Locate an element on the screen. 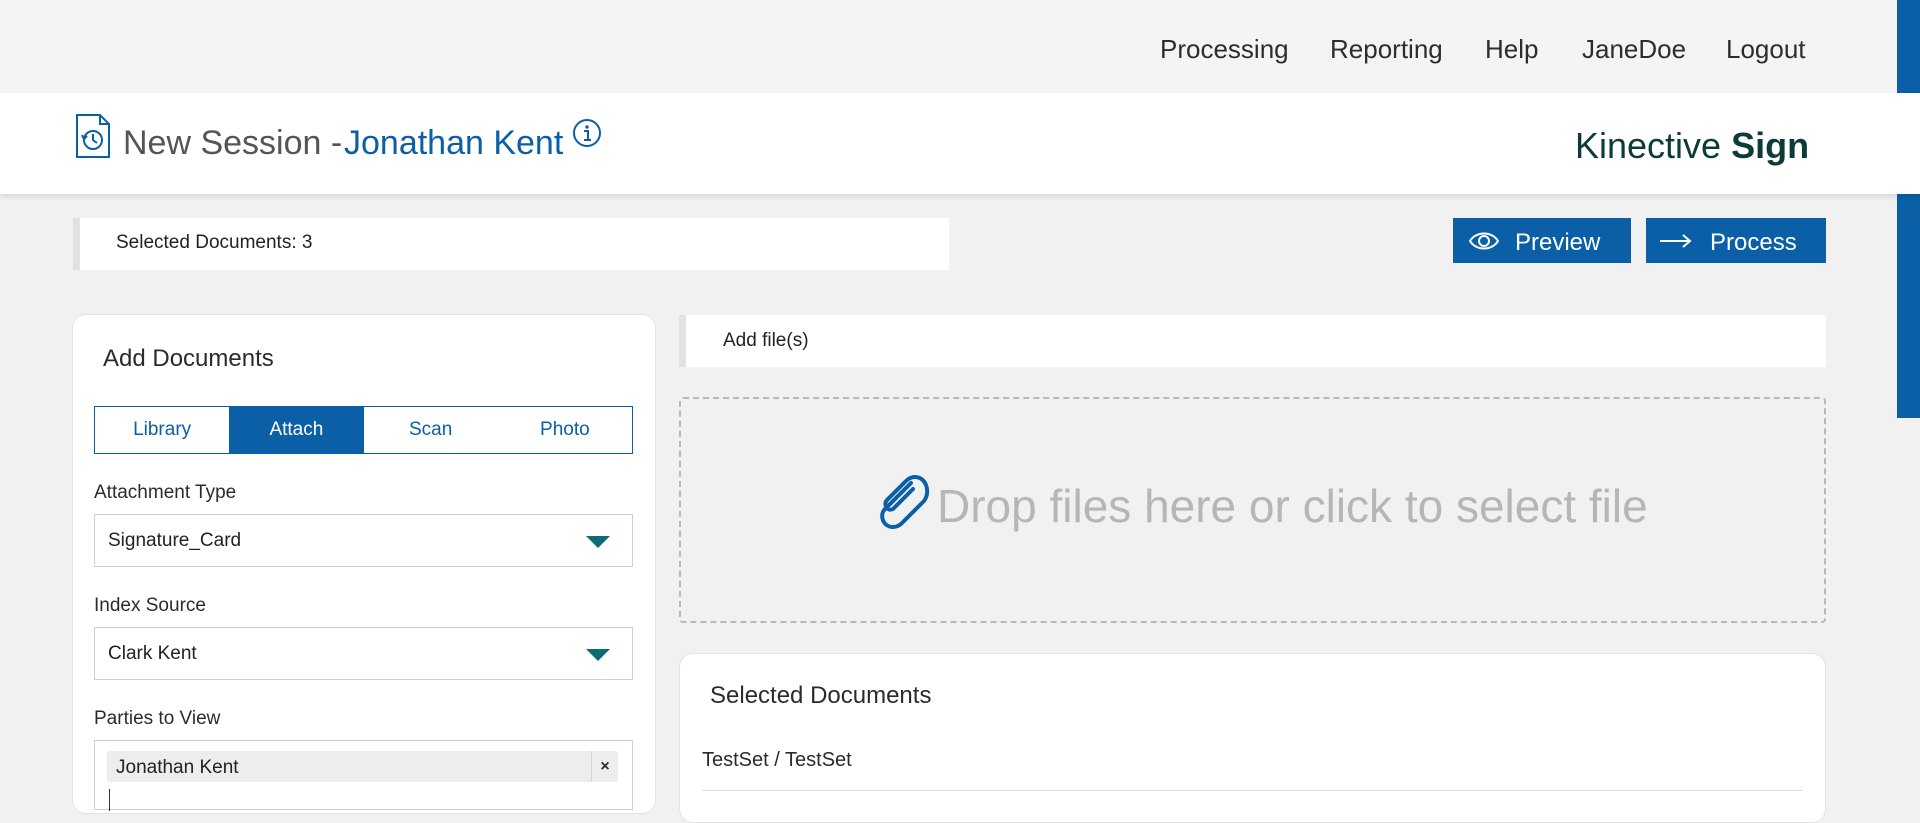 The height and width of the screenshot is (823, 1920). add-files-label: Add file(s) is located at coordinates (766, 340).